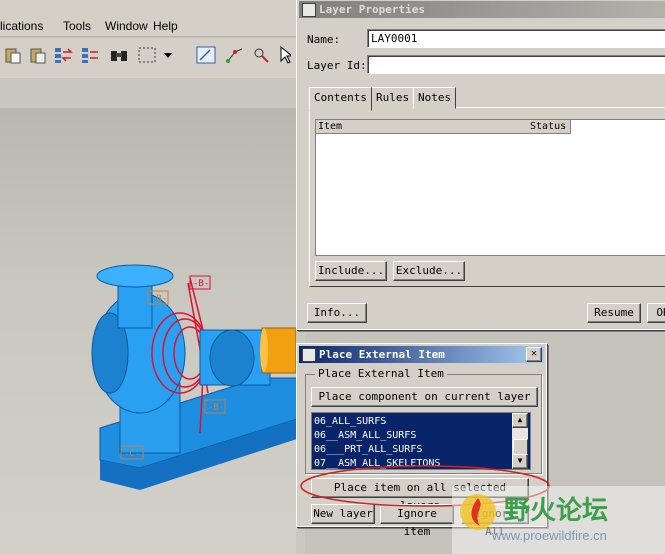 The width and height of the screenshot is (665, 554). What do you see at coordinates (77, 26) in the screenshot?
I see `menu-tools: Tools` at bounding box center [77, 26].